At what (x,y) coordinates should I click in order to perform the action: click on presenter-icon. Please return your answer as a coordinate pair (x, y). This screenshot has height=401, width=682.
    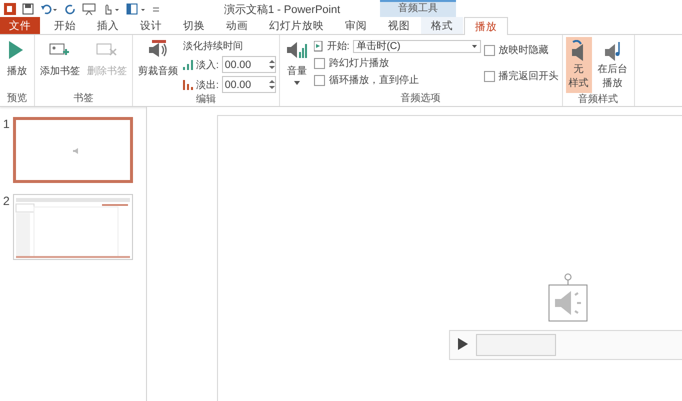
    Looking at the image, I should click on (89, 8).